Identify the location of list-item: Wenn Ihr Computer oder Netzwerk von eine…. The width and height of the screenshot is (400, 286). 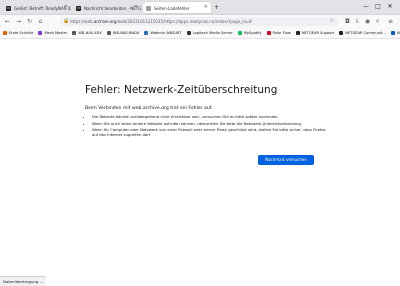
(212, 132).